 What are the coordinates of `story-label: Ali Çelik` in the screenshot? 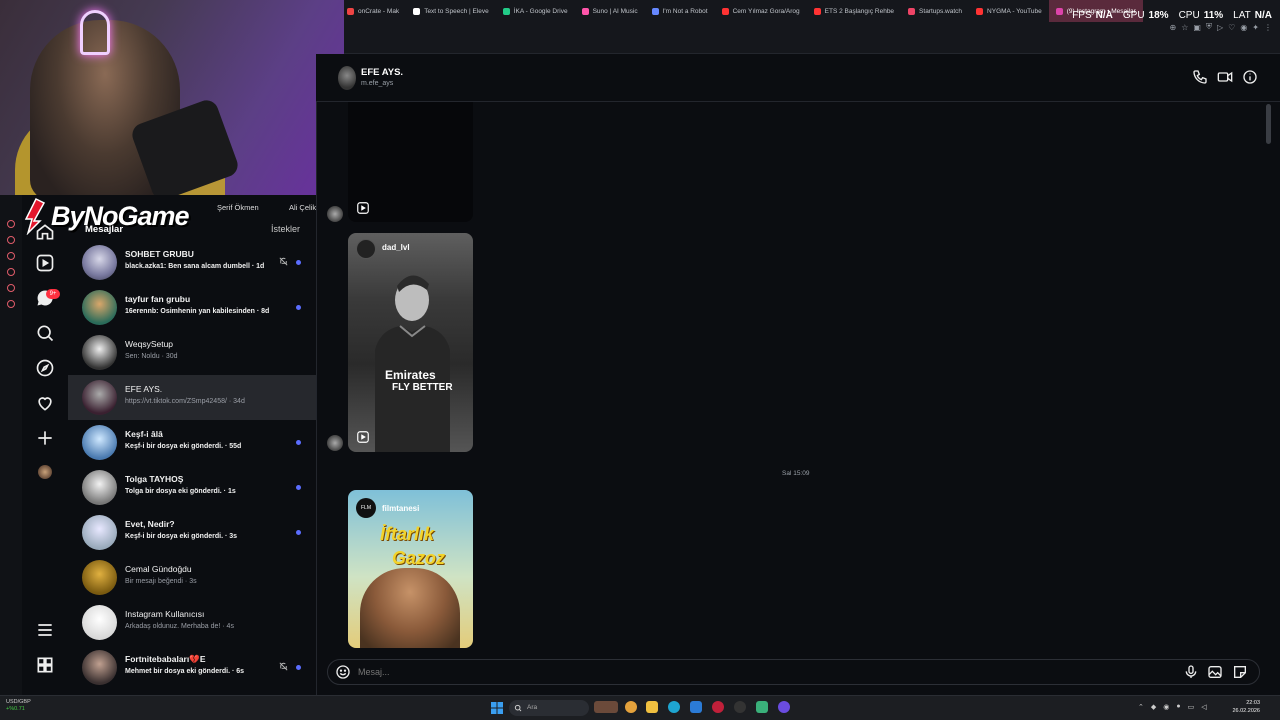 It's located at (302, 207).